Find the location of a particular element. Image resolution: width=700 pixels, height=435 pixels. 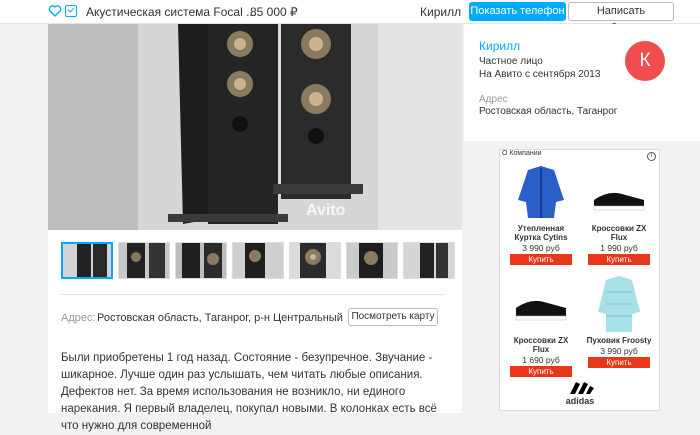

avatar: К is located at coordinates (645, 61).